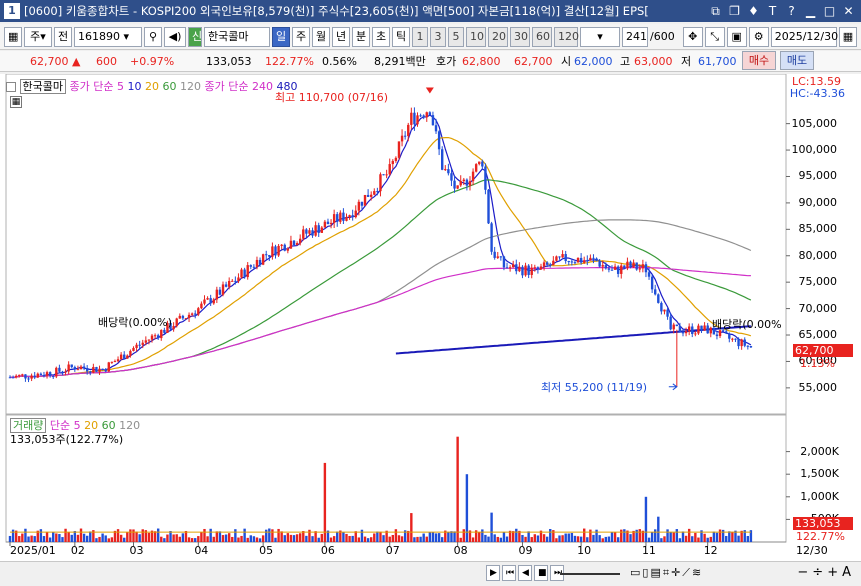  What do you see at coordinates (590, 574) in the screenshot?
I see `zoom-slider` at bounding box center [590, 574].